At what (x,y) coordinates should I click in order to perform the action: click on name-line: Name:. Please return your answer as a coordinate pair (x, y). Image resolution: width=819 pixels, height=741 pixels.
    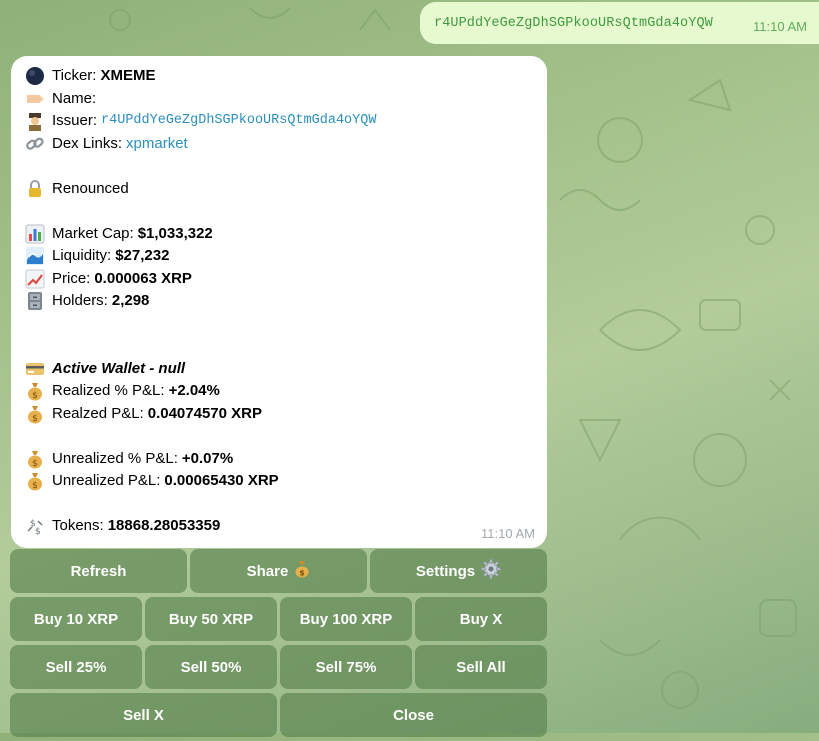
    Looking at the image, I should click on (279, 99).